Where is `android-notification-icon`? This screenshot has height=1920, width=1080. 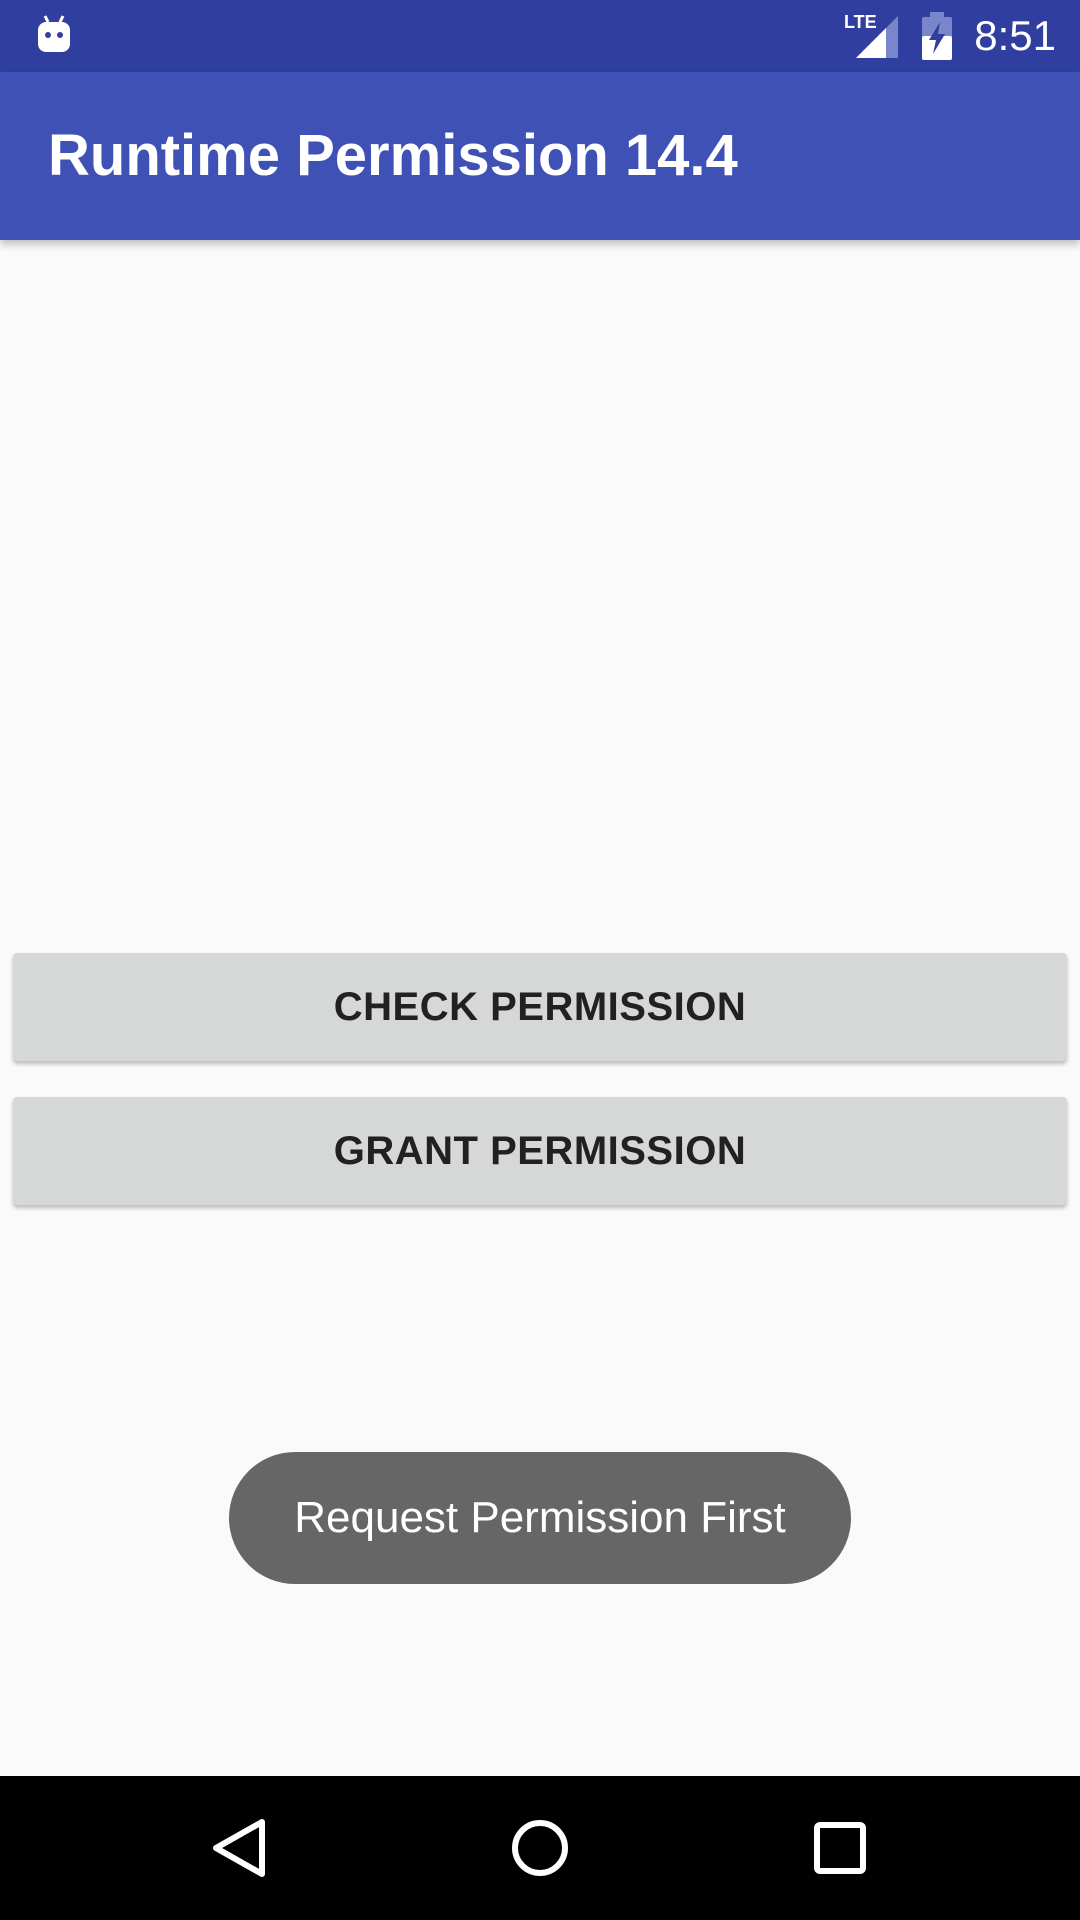
android-notification-icon is located at coordinates (54, 33).